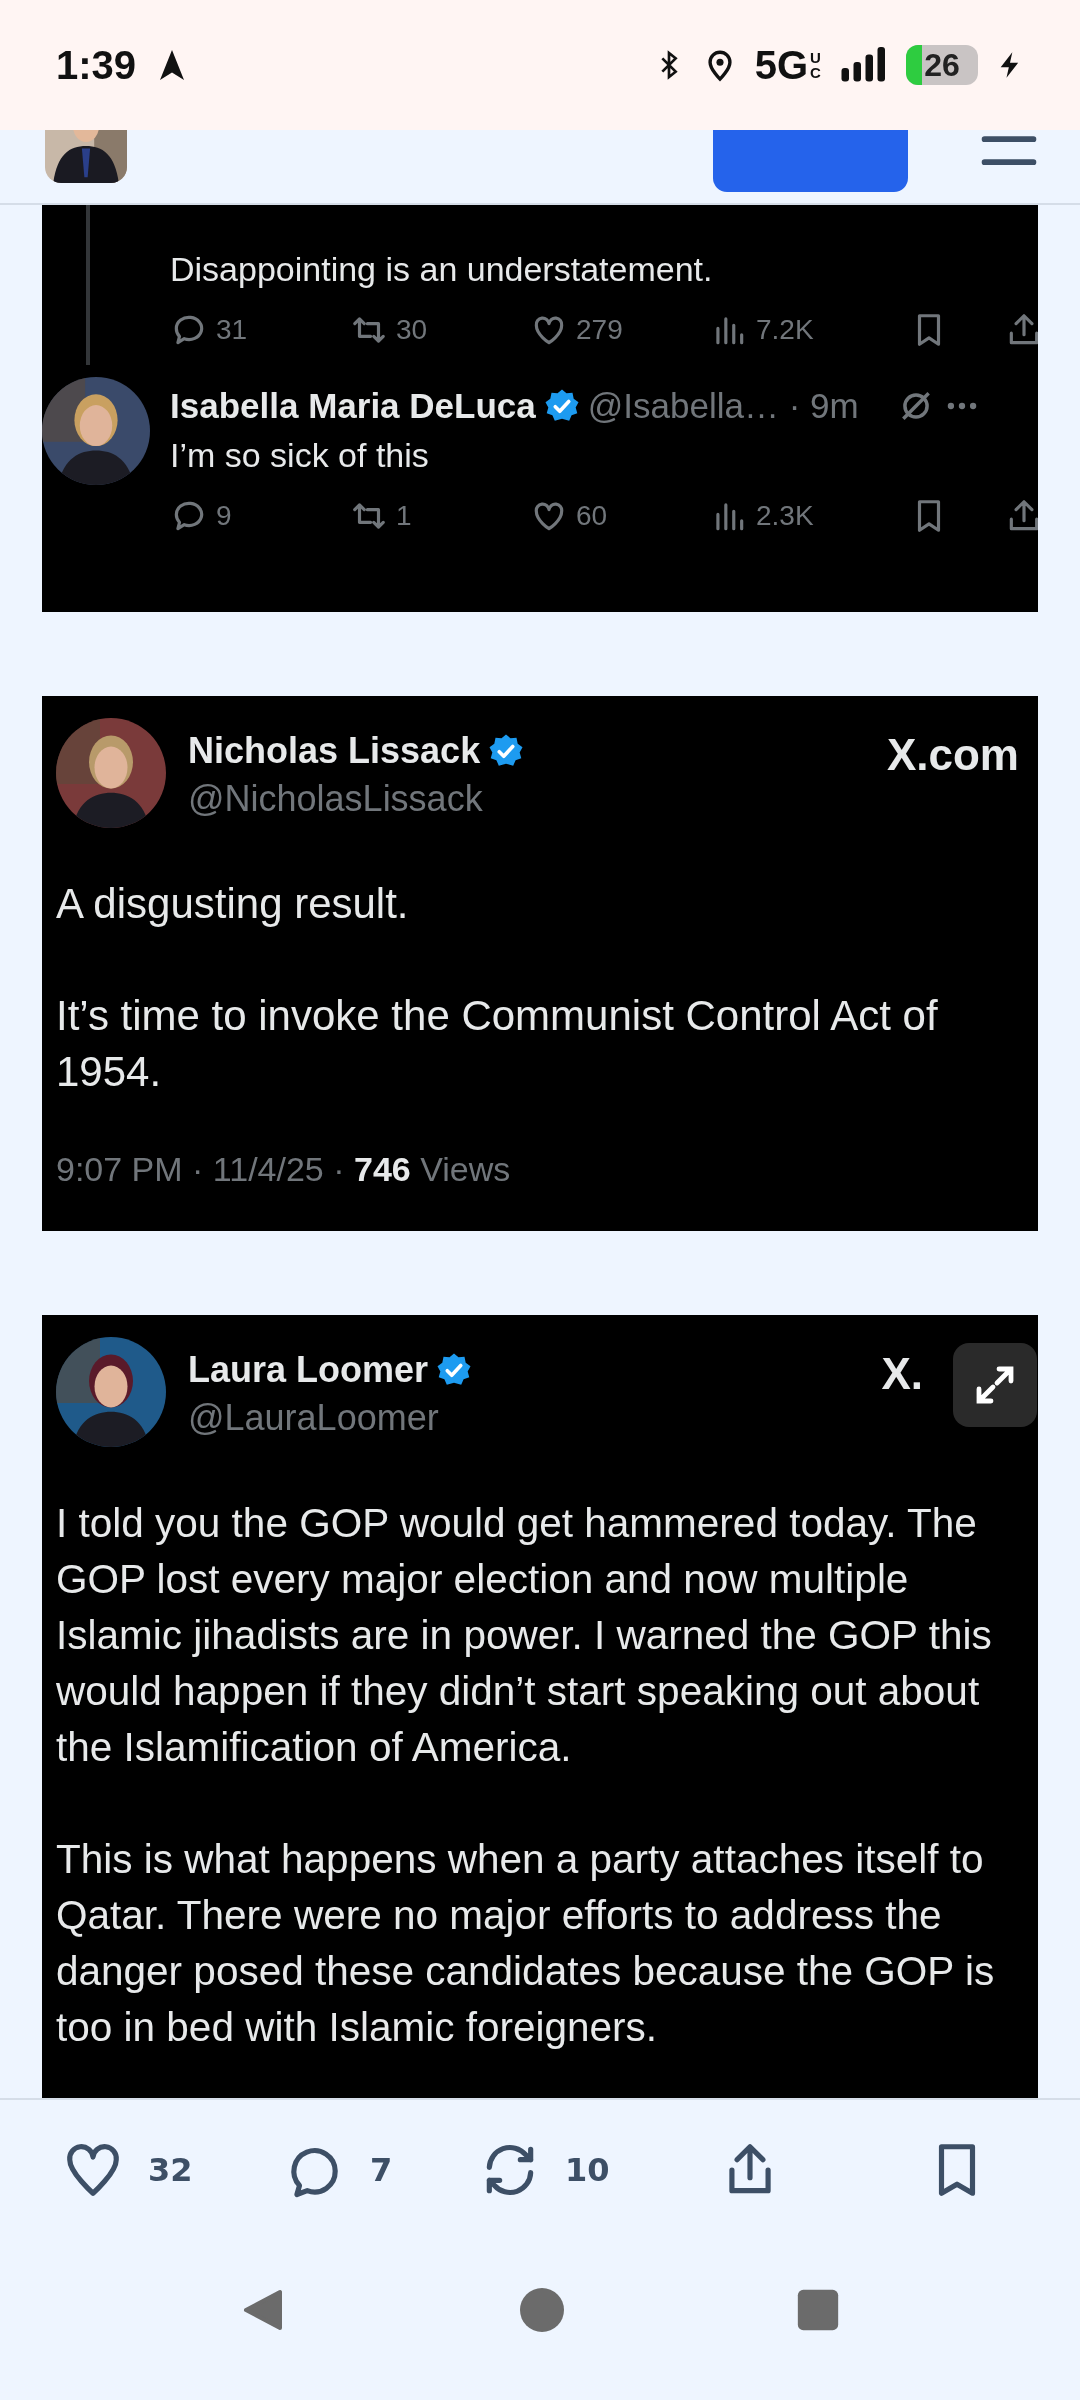 This screenshot has height=2400, width=1080. Describe the element at coordinates (818, 2310) in the screenshot. I see `recents-icon` at that location.